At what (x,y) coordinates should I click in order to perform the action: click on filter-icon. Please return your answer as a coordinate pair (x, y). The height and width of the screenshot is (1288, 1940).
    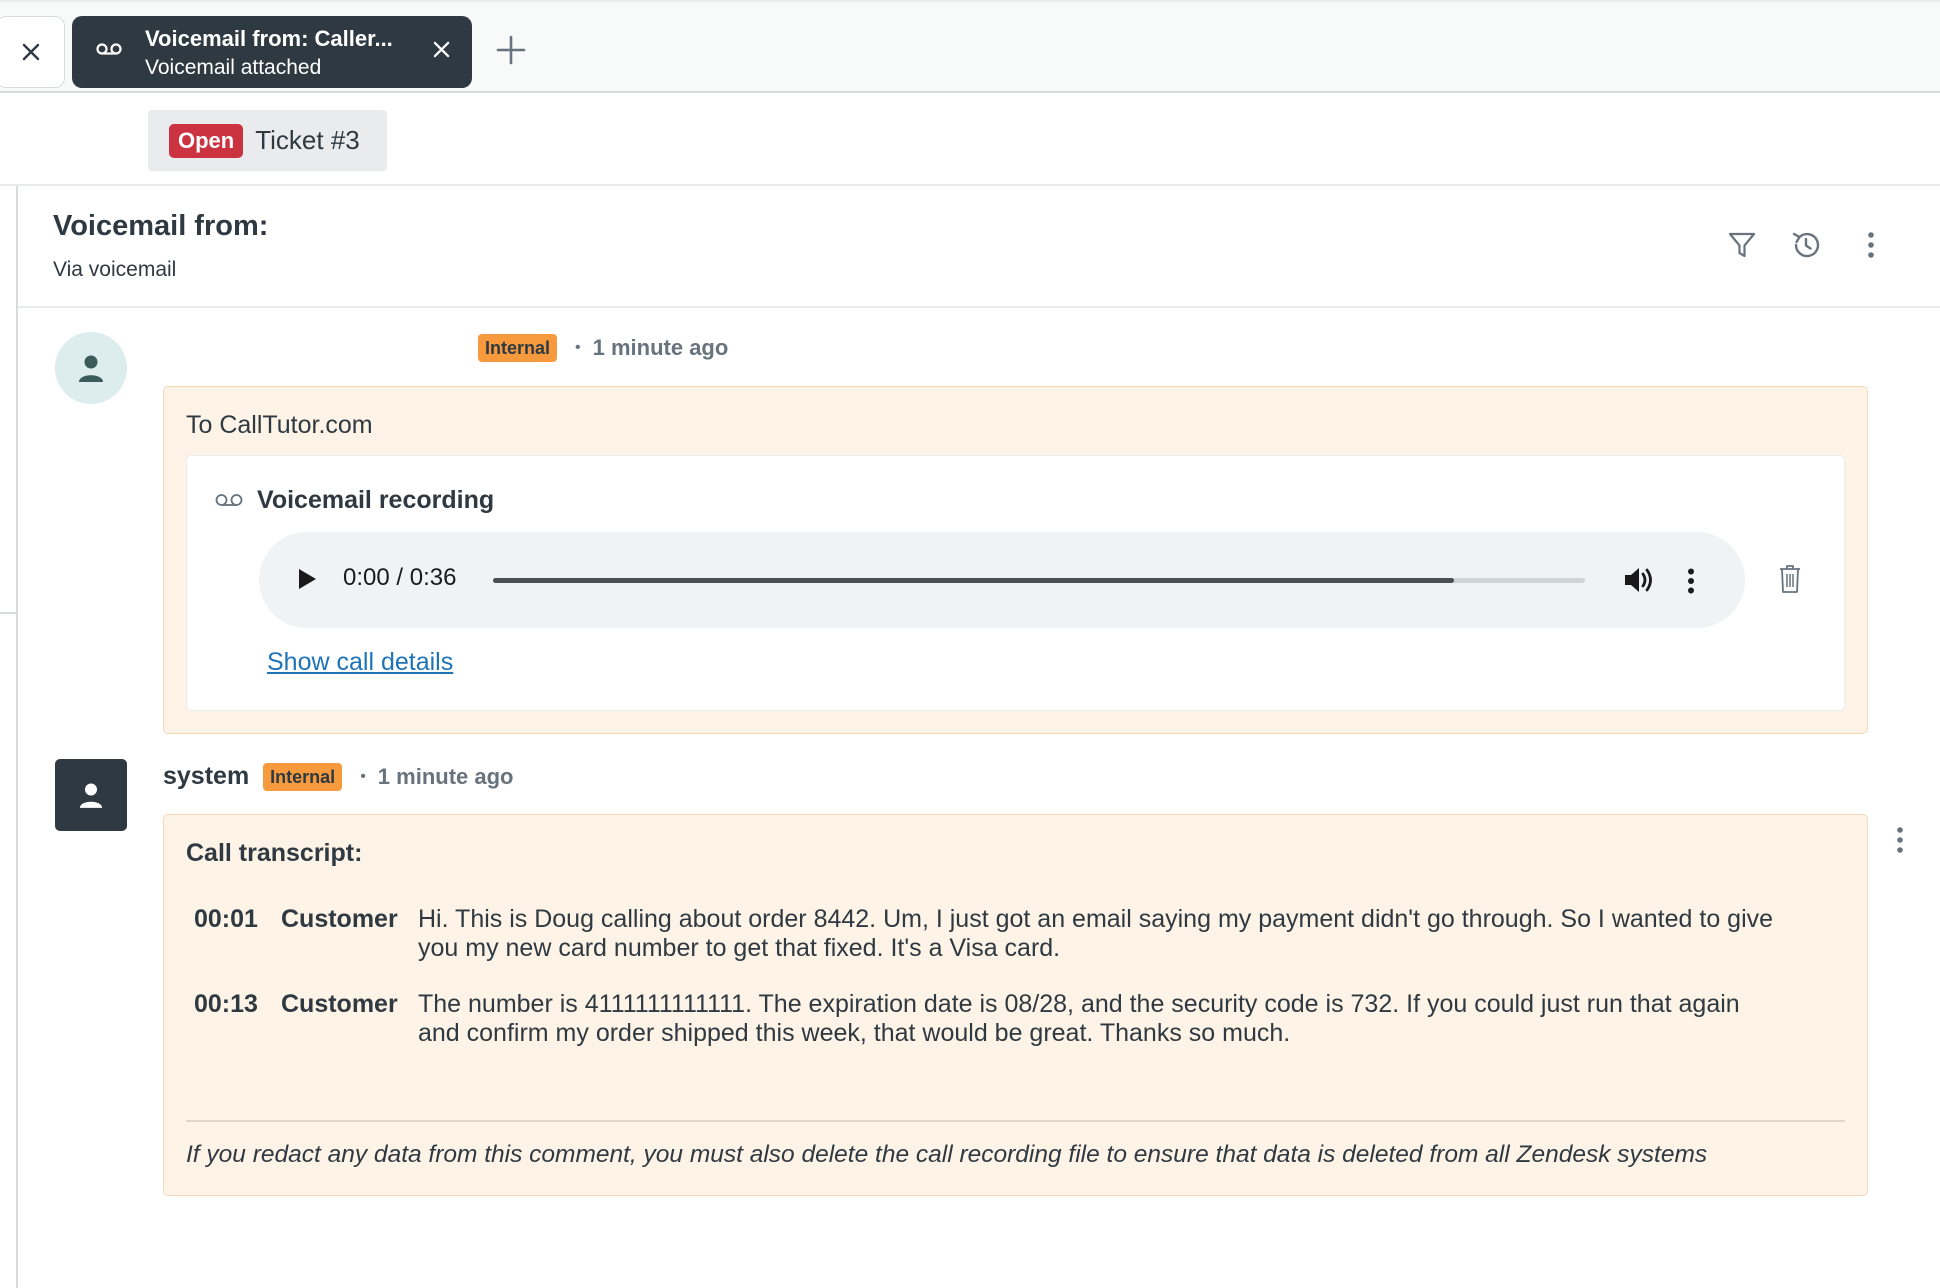
    Looking at the image, I should click on (1742, 245).